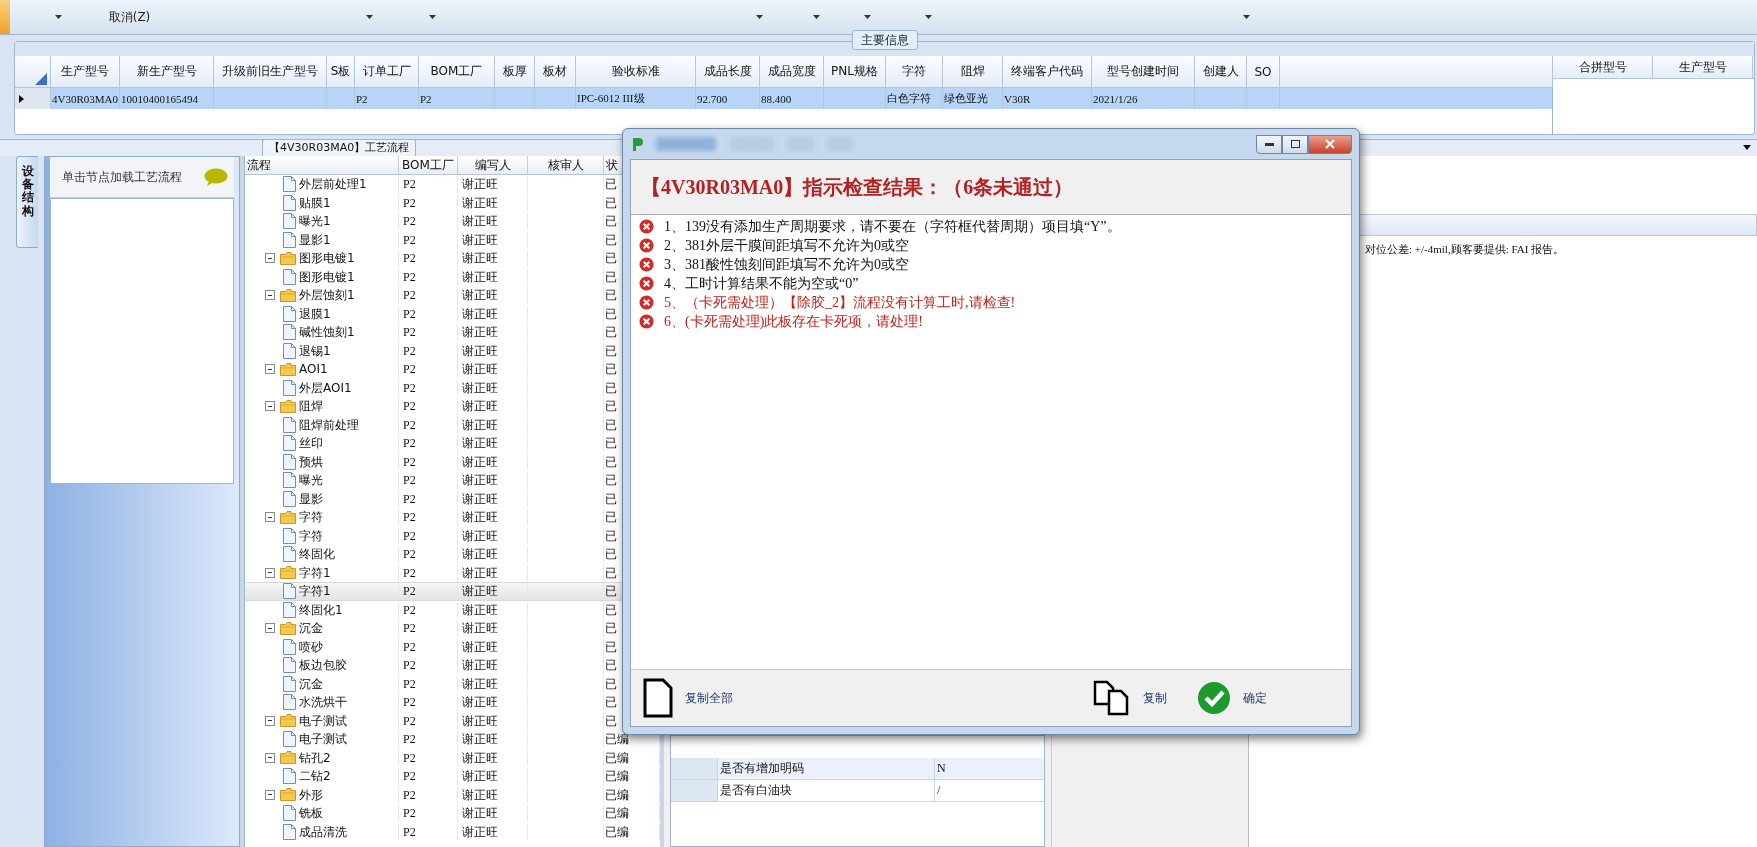 The height and width of the screenshot is (847, 1757). What do you see at coordinates (311, 498) in the screenshot?
I see `tree-node-label: 显影` at bounding box center [311, 498].